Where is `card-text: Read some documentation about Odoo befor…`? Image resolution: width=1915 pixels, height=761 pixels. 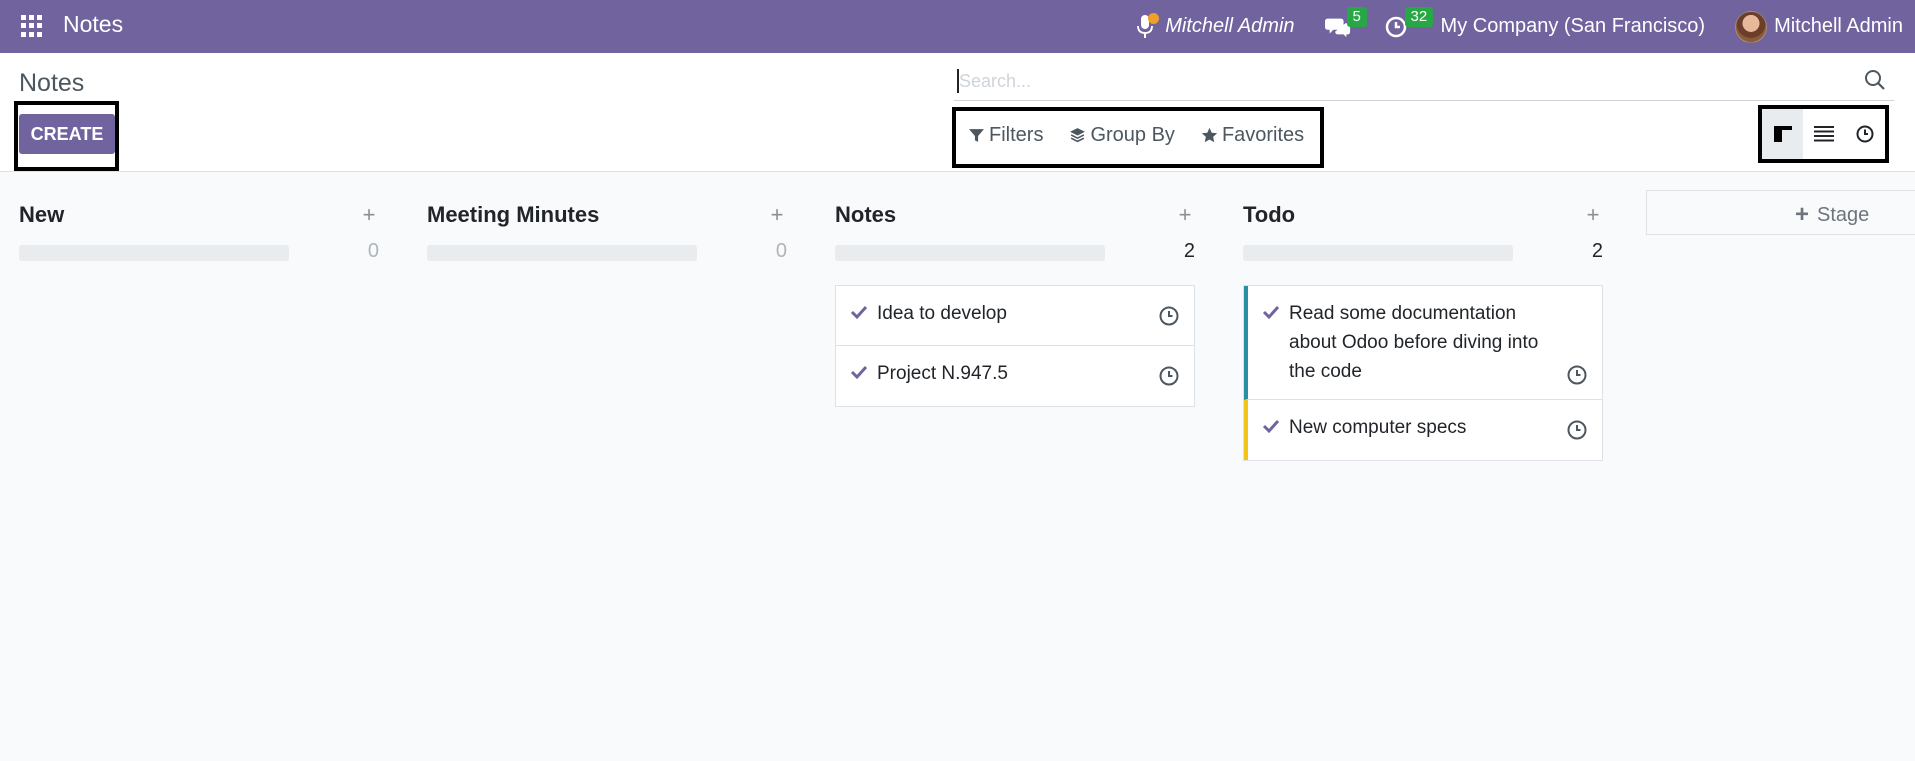
card-text: Read some documentation about Odoo befor… is located at coordinates (1414, 342).